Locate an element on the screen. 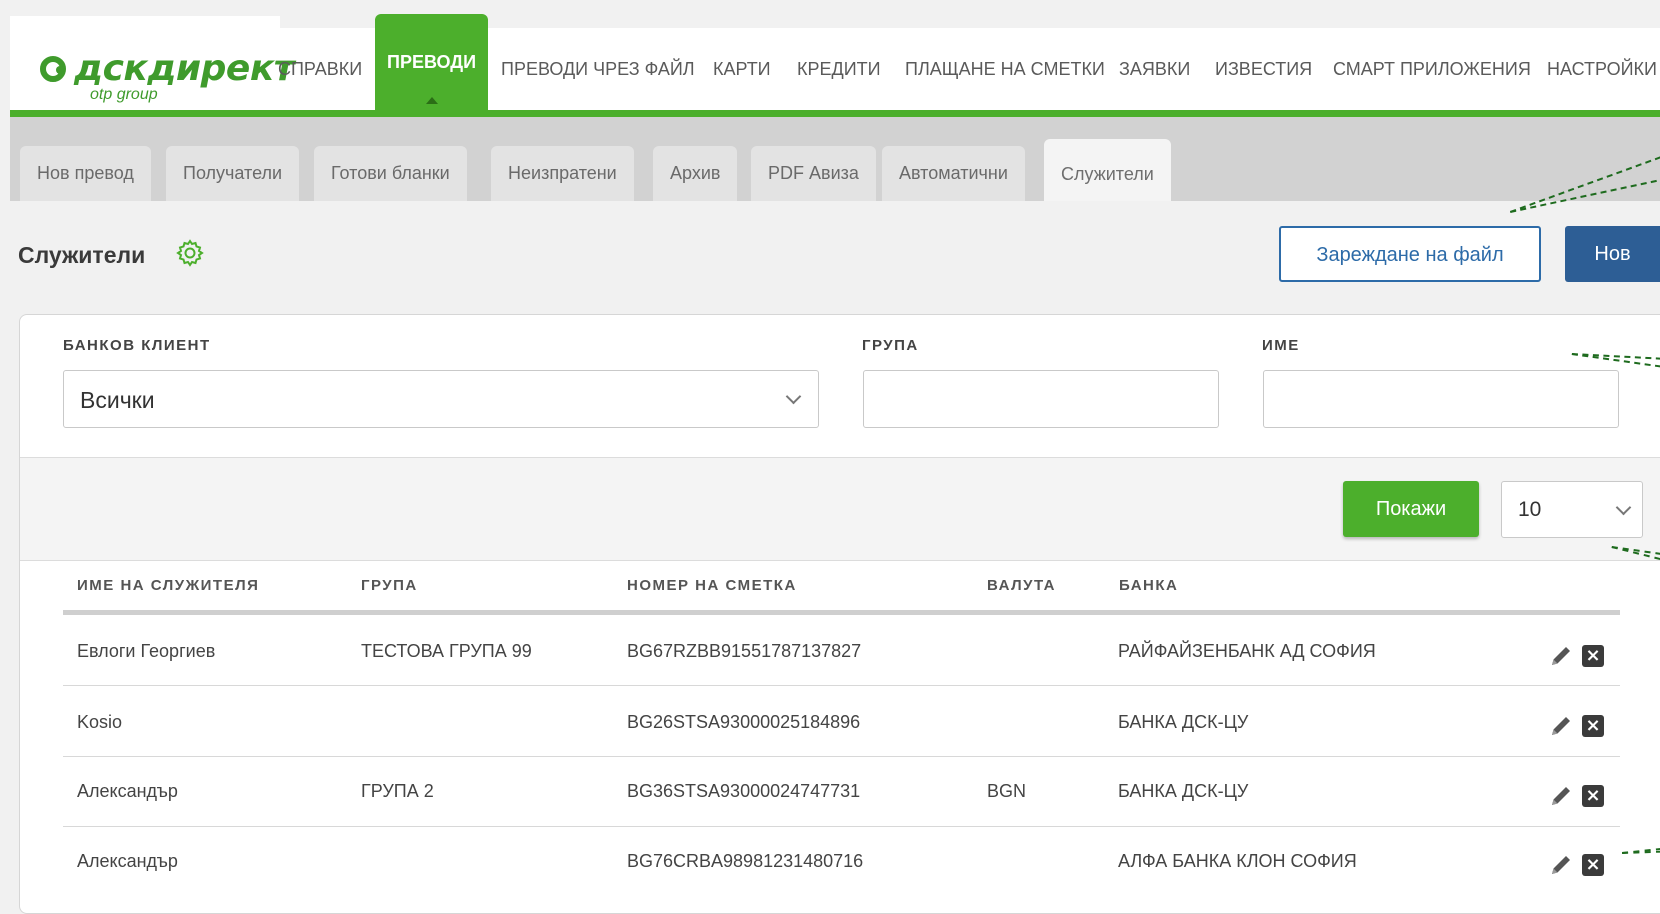  group-filter-input is located at coordinates (1041, 399).